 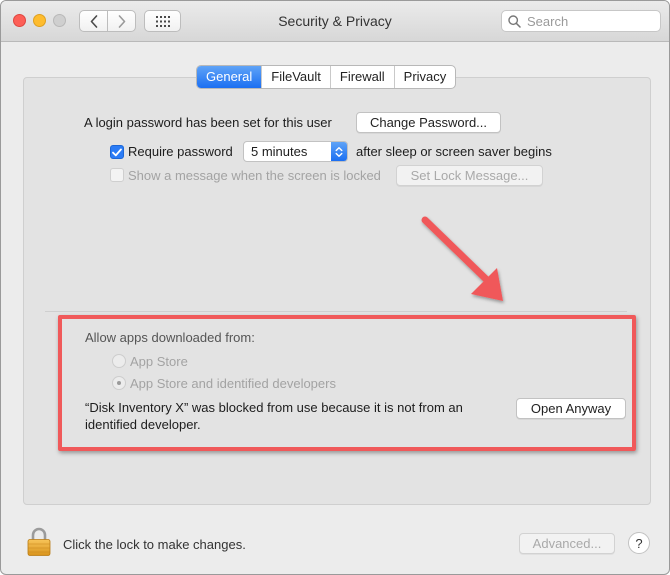 What do you see at coordinates (170, 337) in the screenshot?
I see `allow-apps-heading: Allow apps downloaded from:` at bounding box center [170, 337].